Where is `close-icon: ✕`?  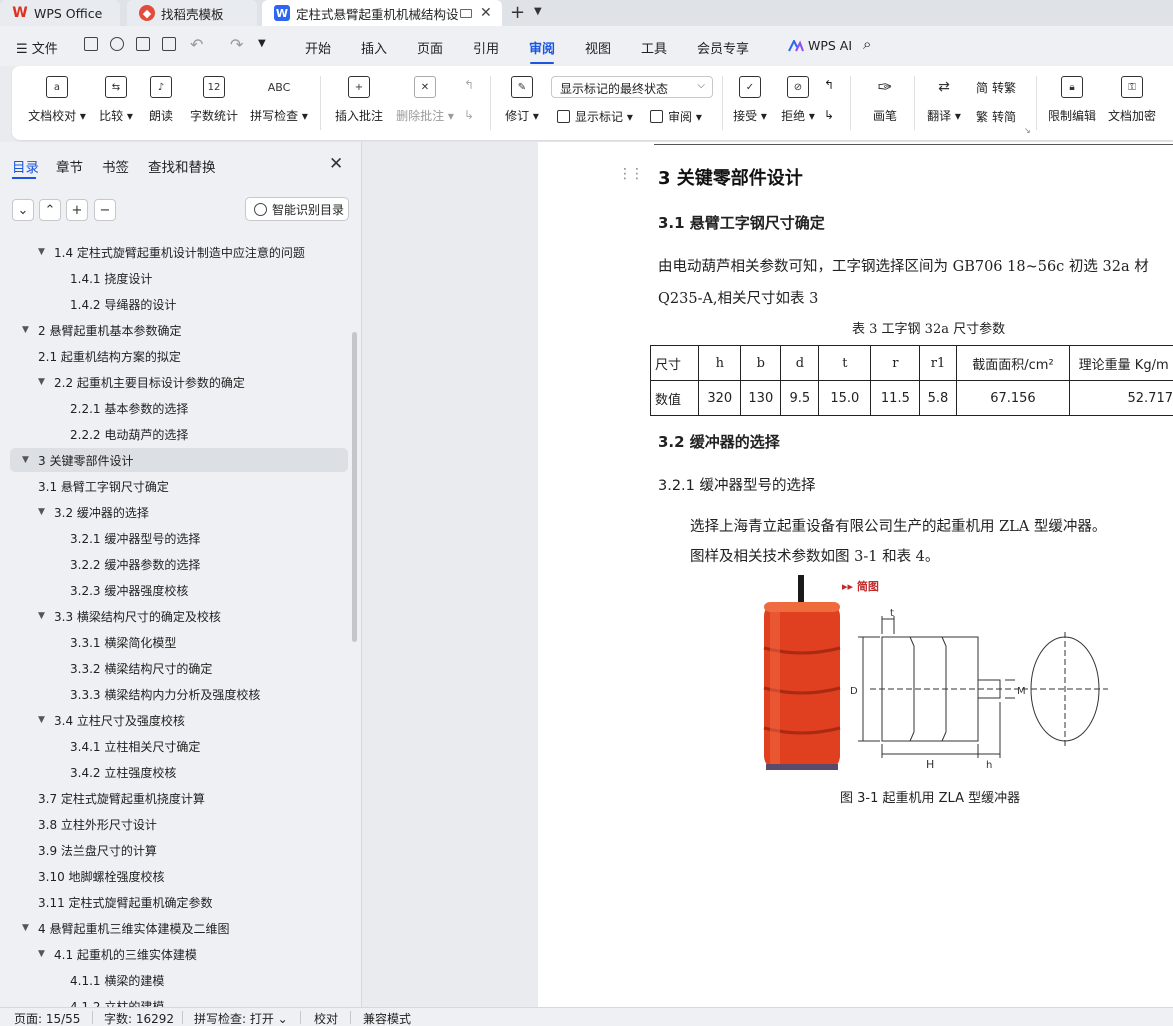
close-icon: ✕ is located at coordinates (336, 164).